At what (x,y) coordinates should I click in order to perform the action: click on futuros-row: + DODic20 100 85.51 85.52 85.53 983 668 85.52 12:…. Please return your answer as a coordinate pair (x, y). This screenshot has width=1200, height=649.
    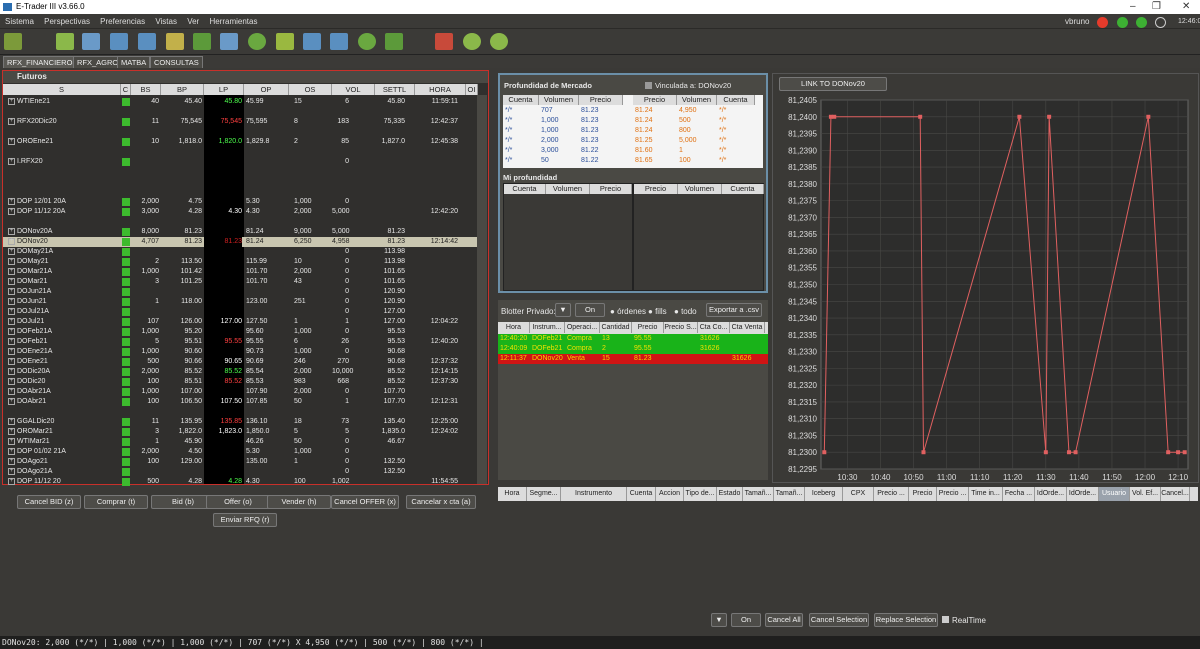
    Looking at the image, I should click on (240, 382).